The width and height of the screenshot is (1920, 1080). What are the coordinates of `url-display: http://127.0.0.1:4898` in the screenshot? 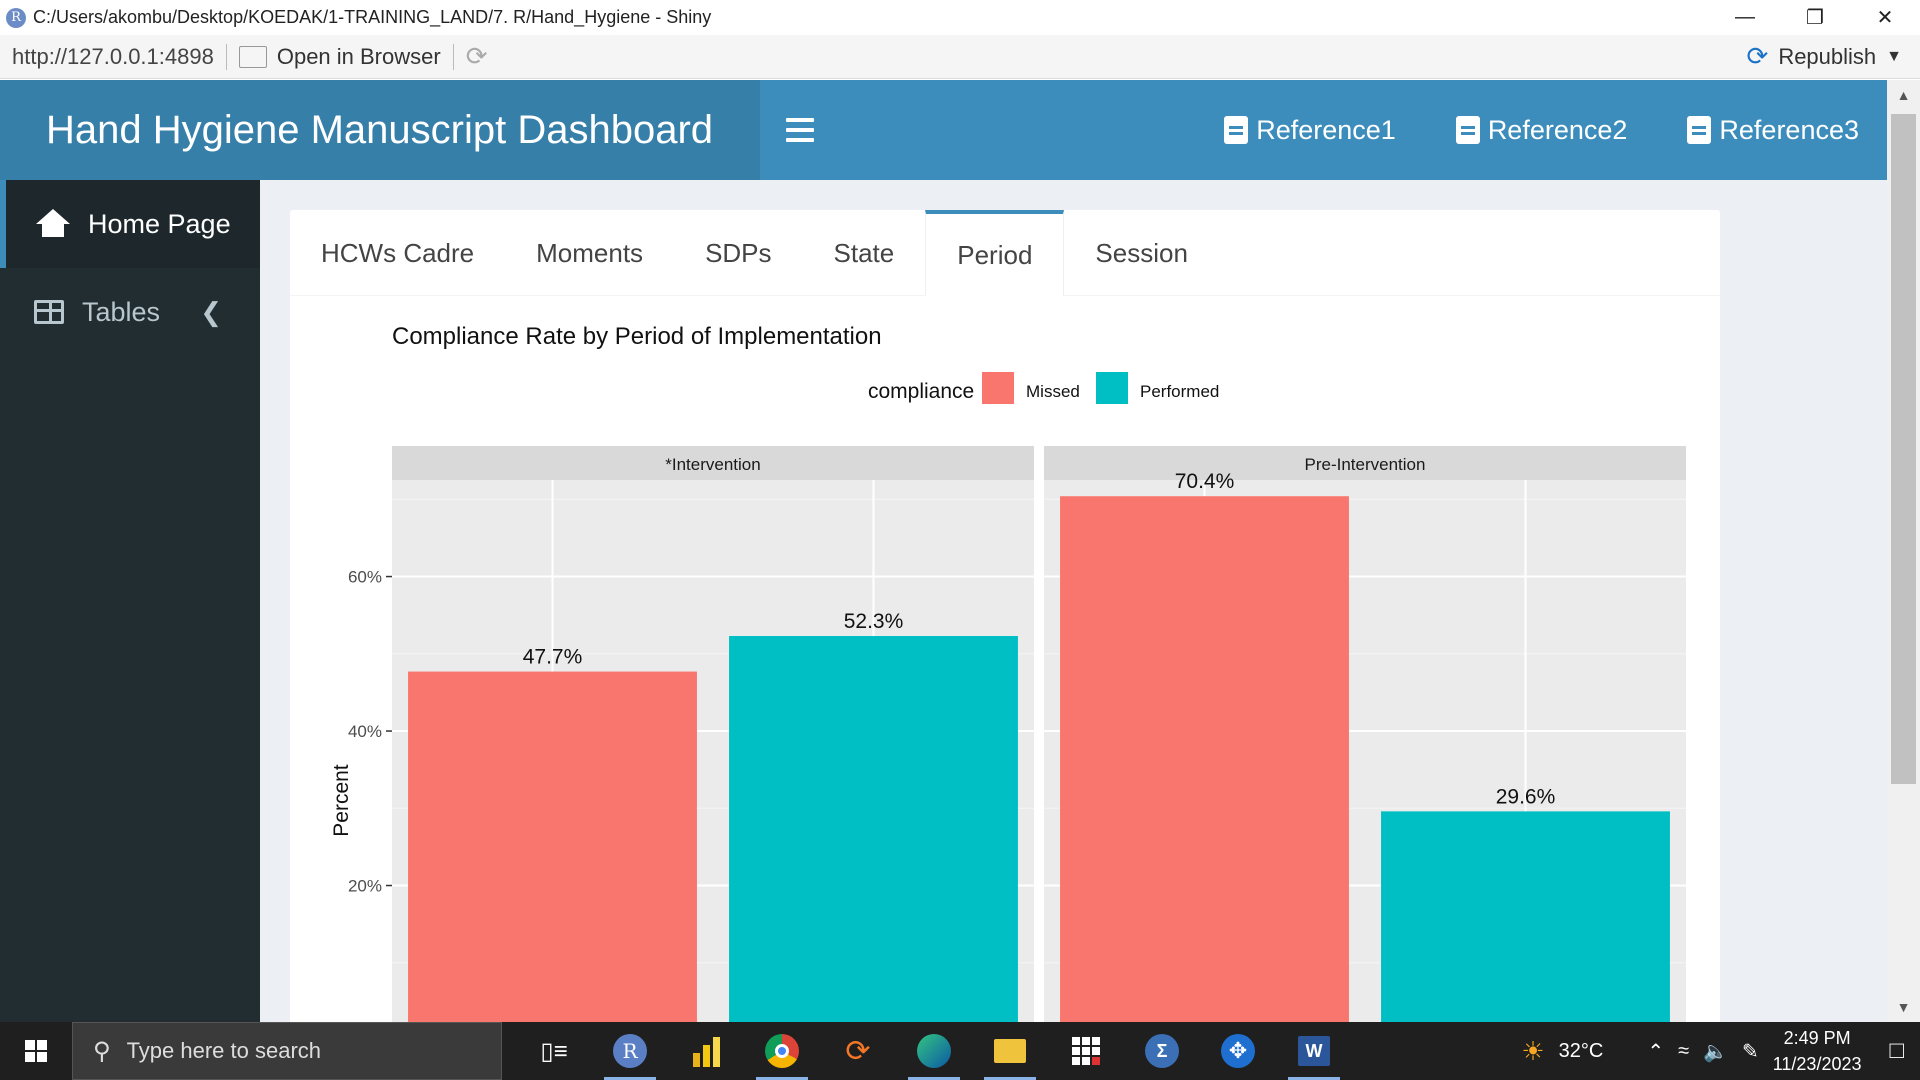 It's located at (113, 57).